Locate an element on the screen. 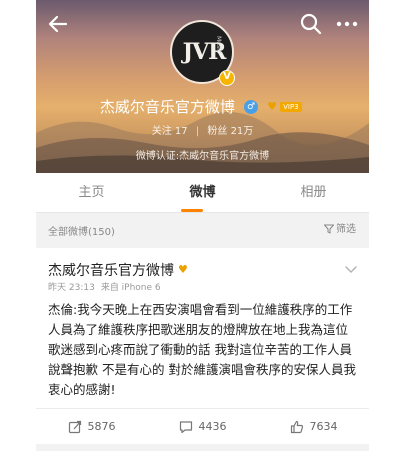 The height and width of the screenshot is (451, 405). search-icon is located at coordinates (311, 24).